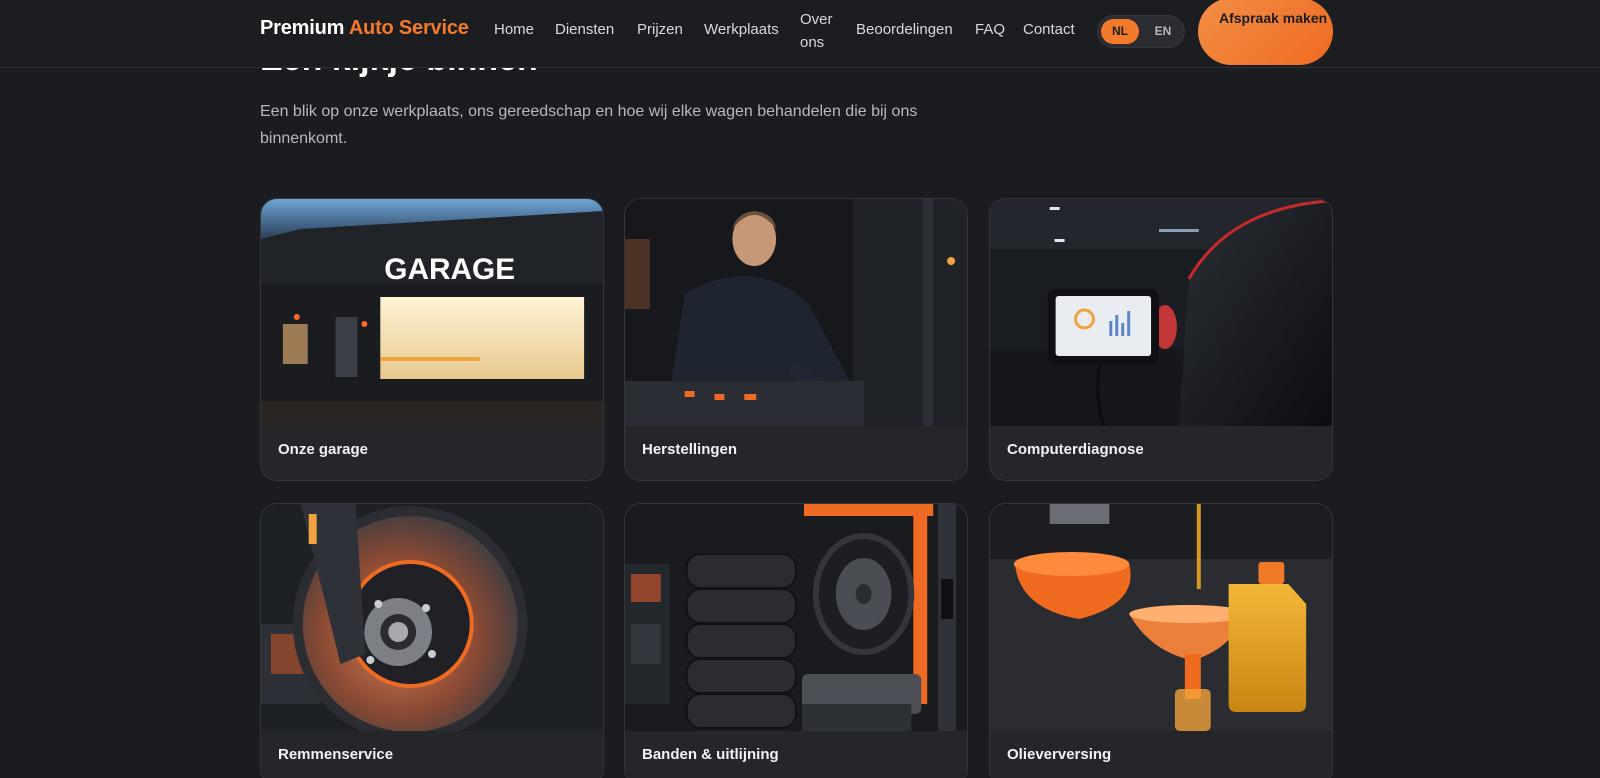 The width and height of the screenshot is (1600, 778). I want to click on gallery-caption: Computerdiagnose, so click(1075, 449).